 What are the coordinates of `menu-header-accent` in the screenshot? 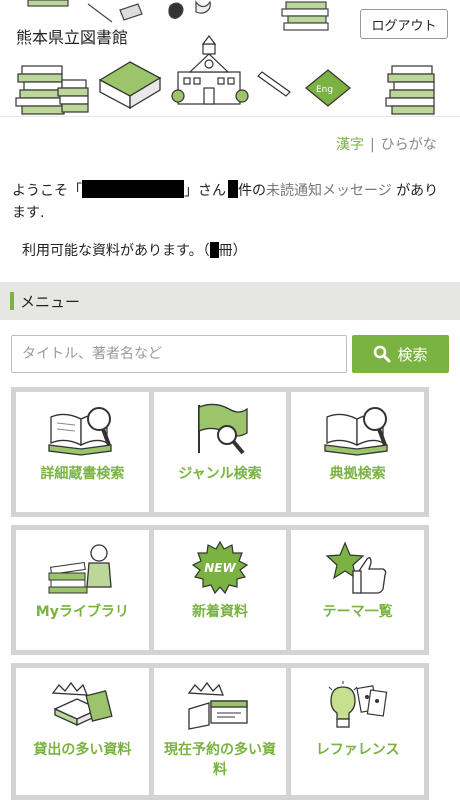 It's located at (12, 301).